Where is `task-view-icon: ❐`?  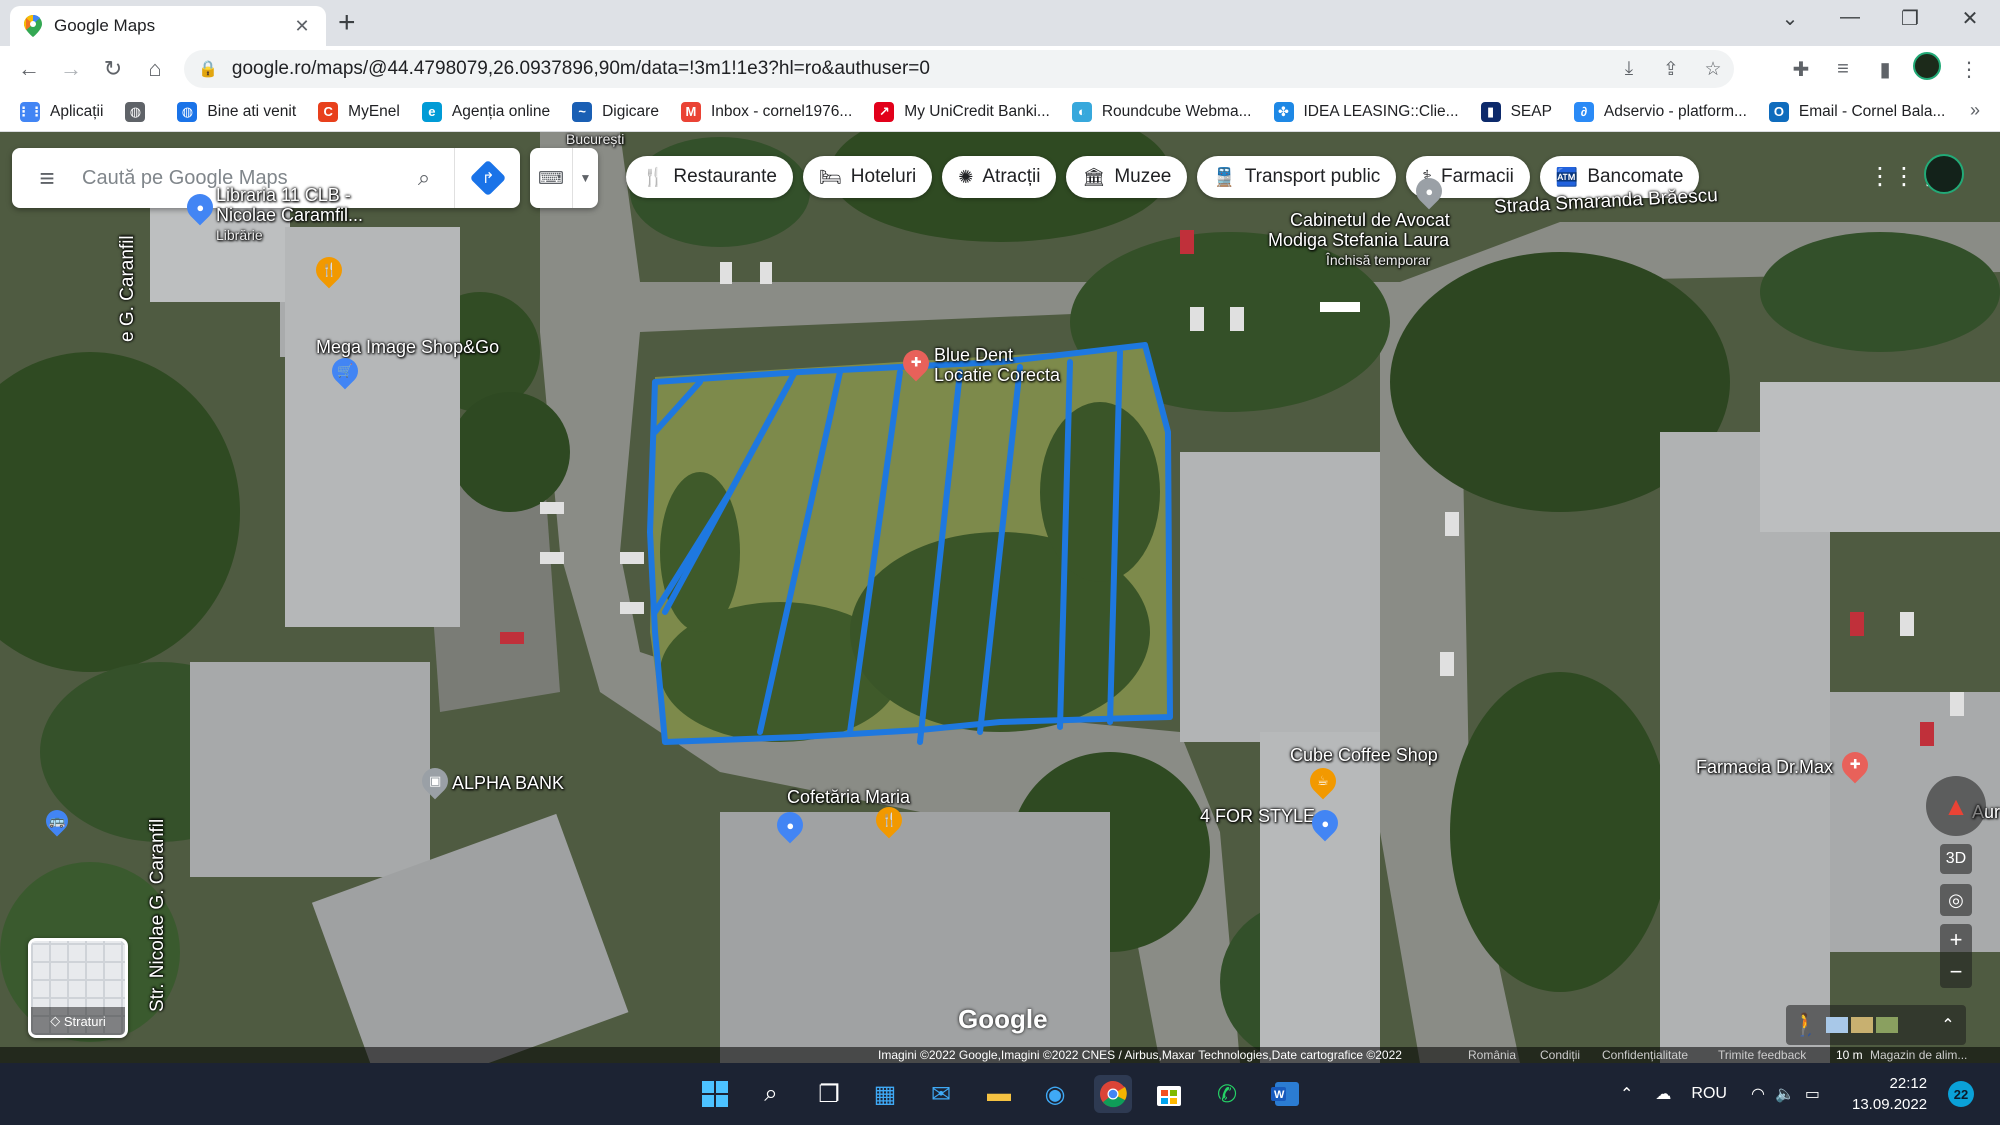 task-view-icon: ❐ is located at coordinates (829, 1094).